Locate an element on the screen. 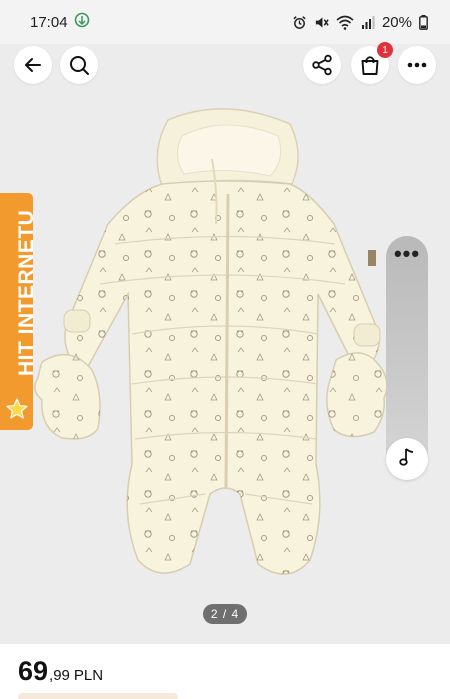 This screenshot has height=699, width=450. price: 69 ,99 PLN is located at coordinates (60, 671).